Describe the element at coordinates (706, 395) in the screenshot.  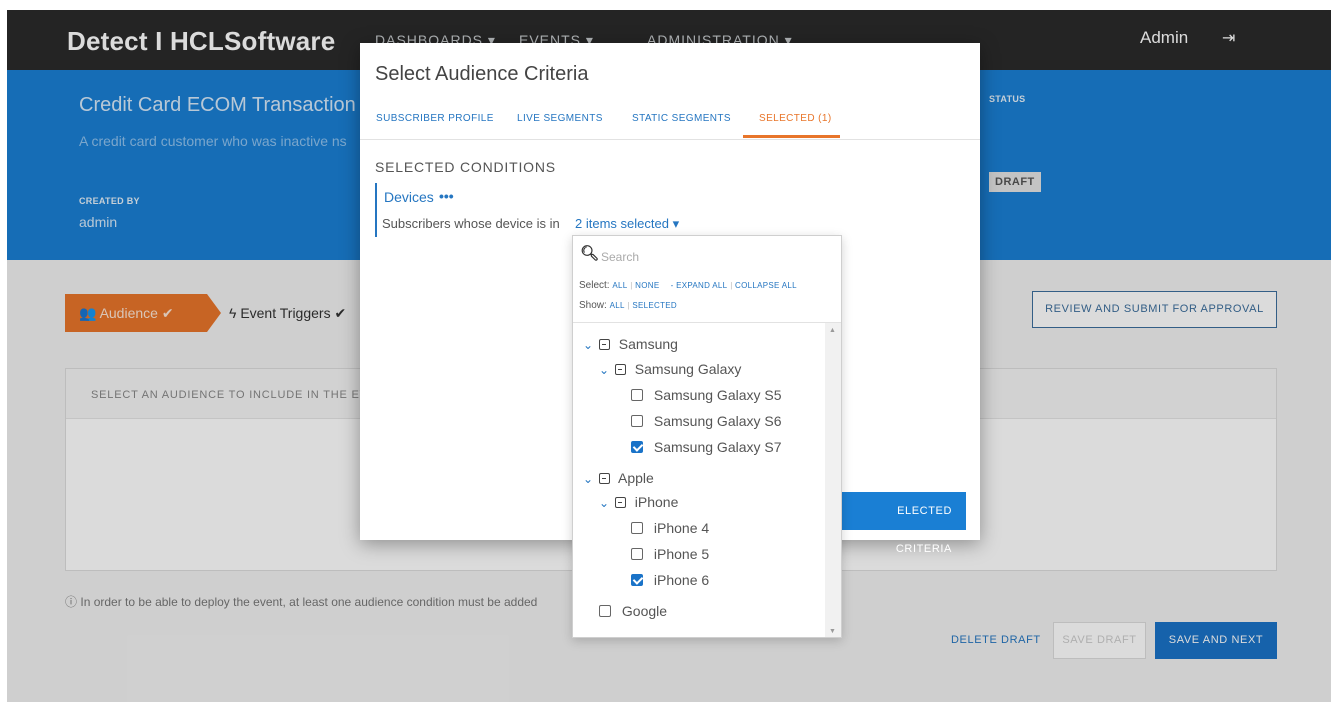
I see `tree-item-galaxy-s5: Samsung Galaxy S5` at that location.